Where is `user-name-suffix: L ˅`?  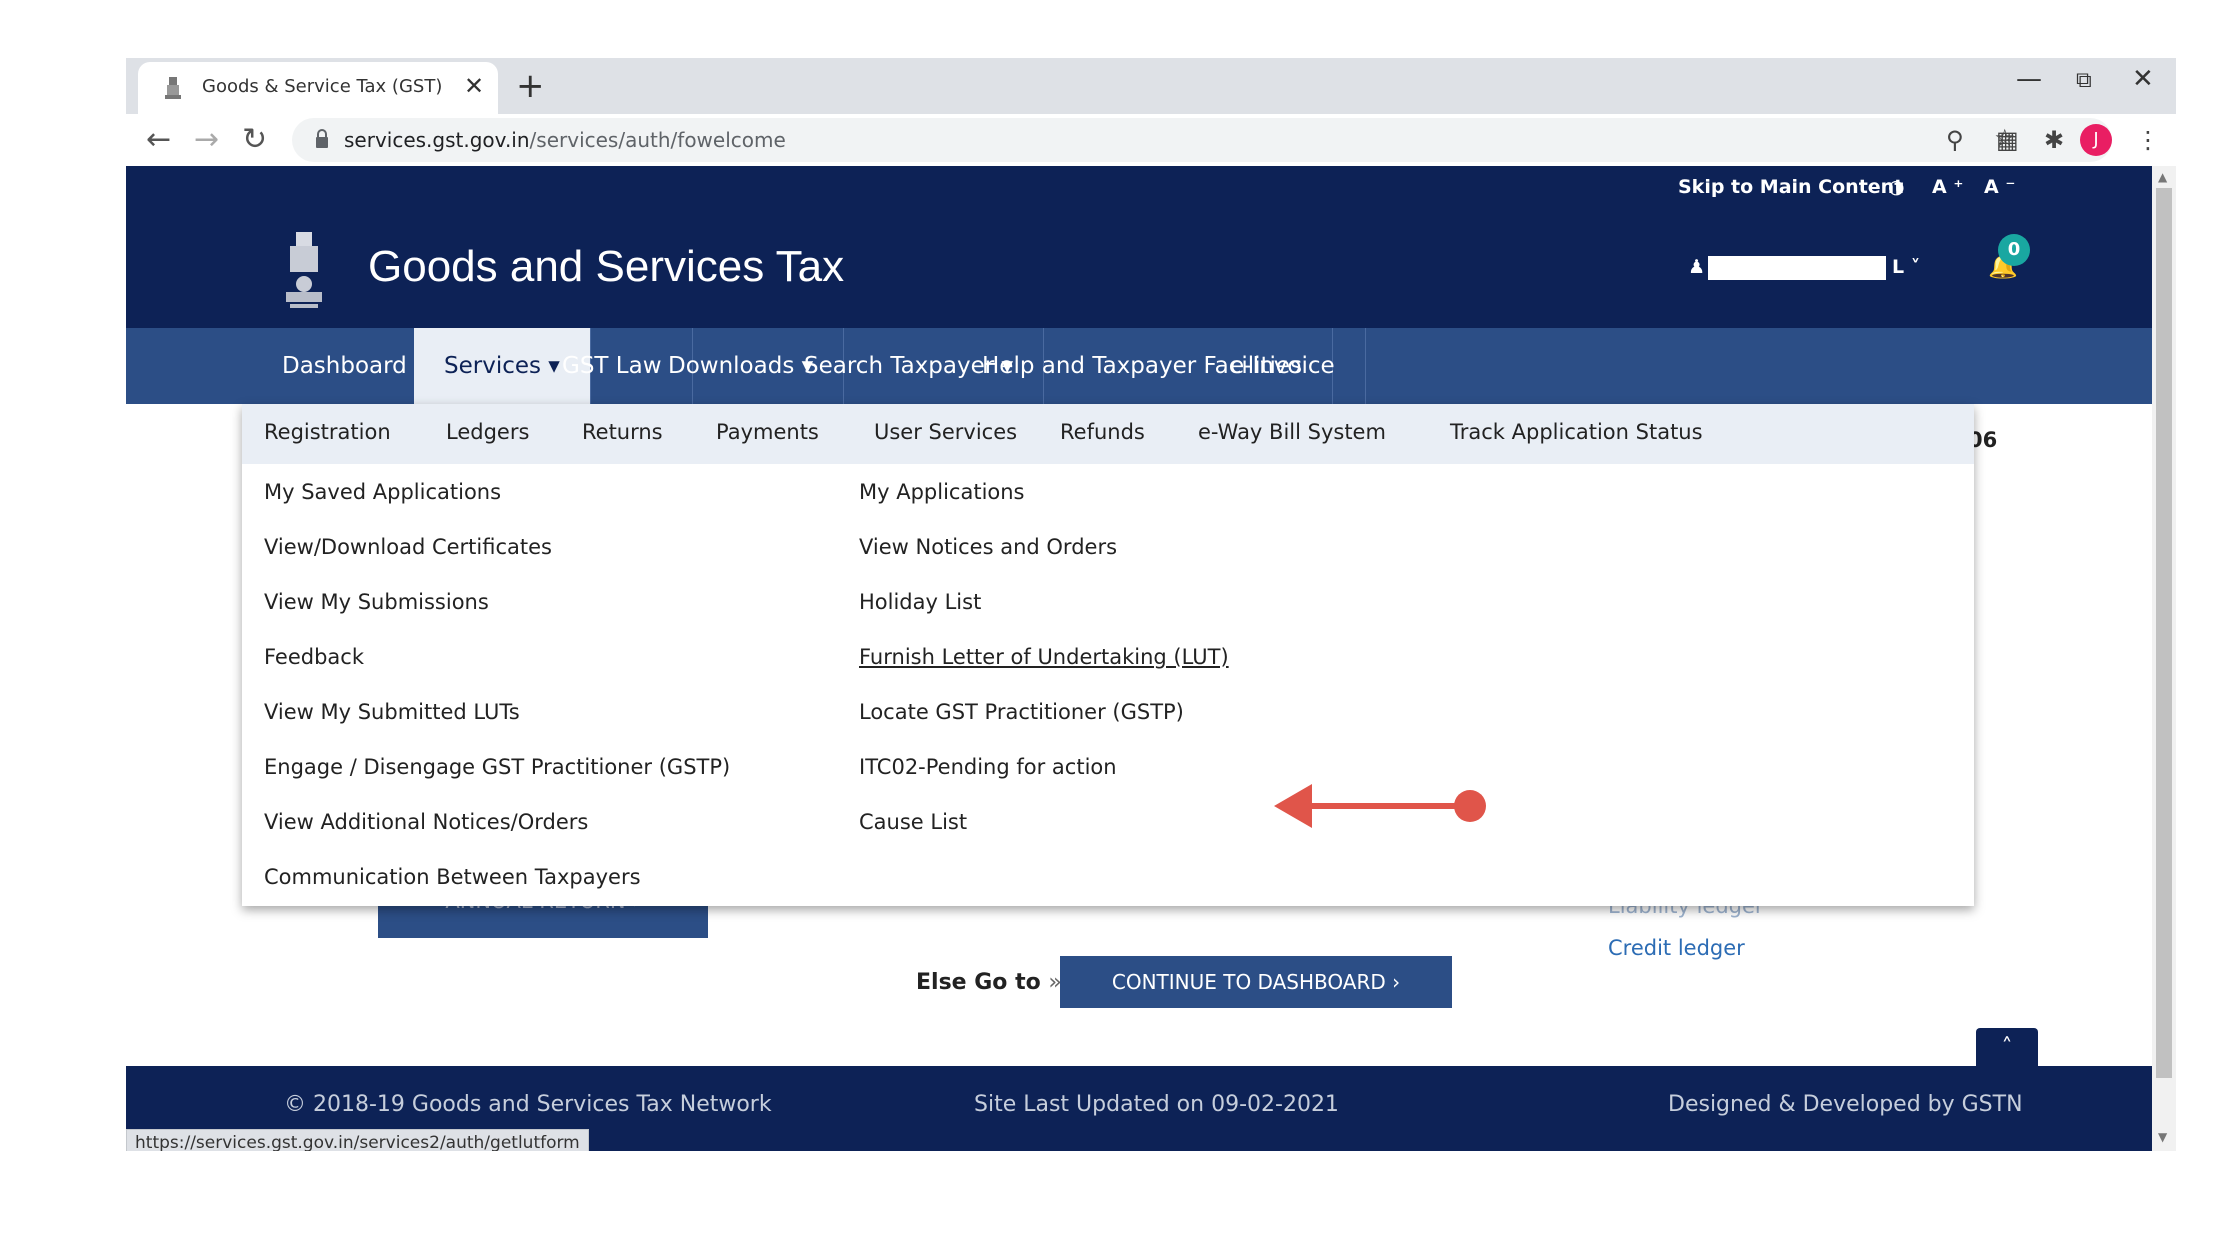 user-name-suffix: L ˅ is located at coordinates (1906, 267).